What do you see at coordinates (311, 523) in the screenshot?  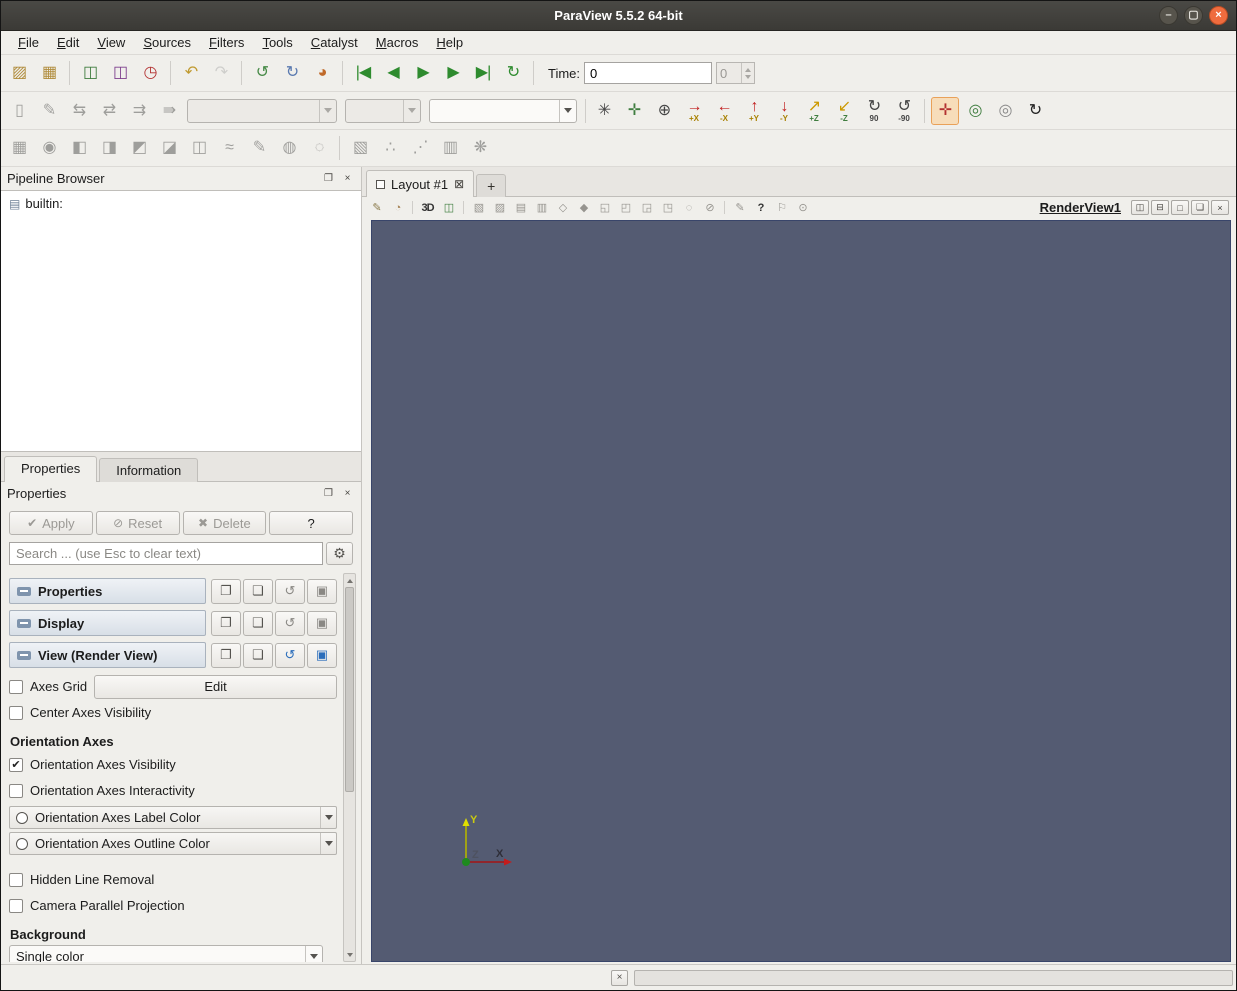 I see `help-button: ?` at bounding box center [311, 523].